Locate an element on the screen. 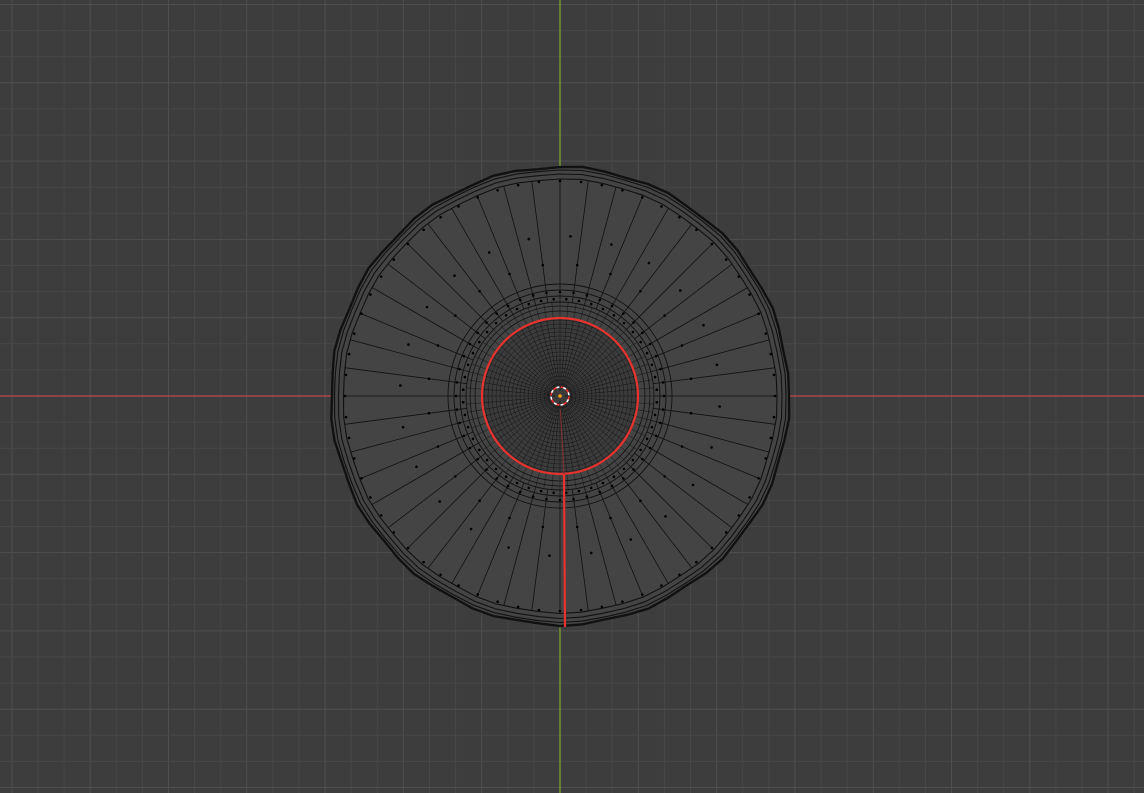 This screenshot has height=793, width=1144. selected-seam-edge is located at coordinates (564, 550).